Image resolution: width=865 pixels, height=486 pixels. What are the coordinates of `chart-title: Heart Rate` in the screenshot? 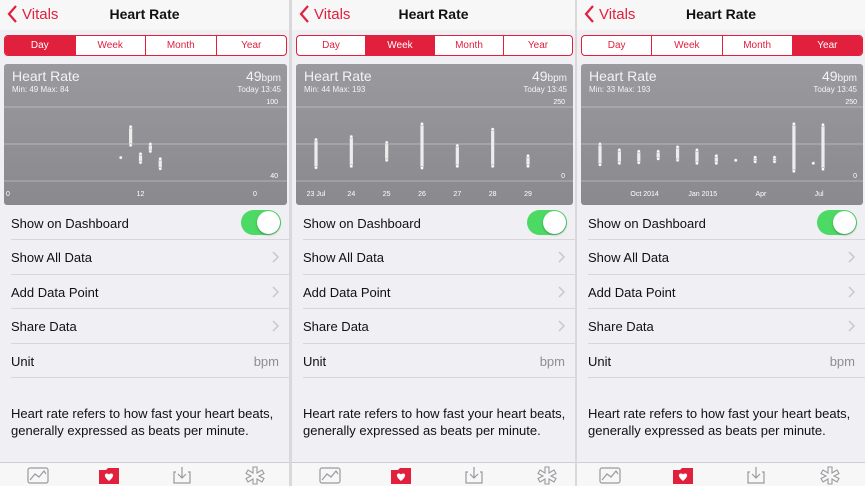 It's located at (46, 76).